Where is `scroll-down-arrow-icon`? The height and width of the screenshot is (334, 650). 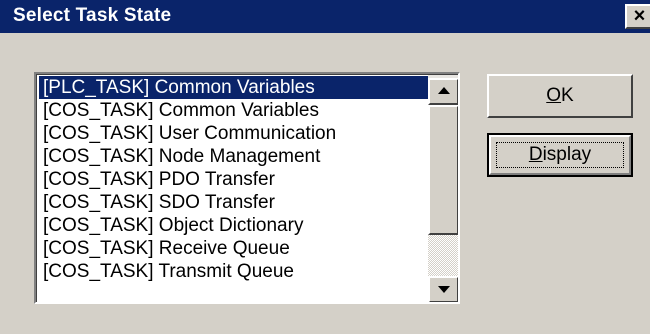 scroll-down-arrow-icon is located at coordinates (444, 289).